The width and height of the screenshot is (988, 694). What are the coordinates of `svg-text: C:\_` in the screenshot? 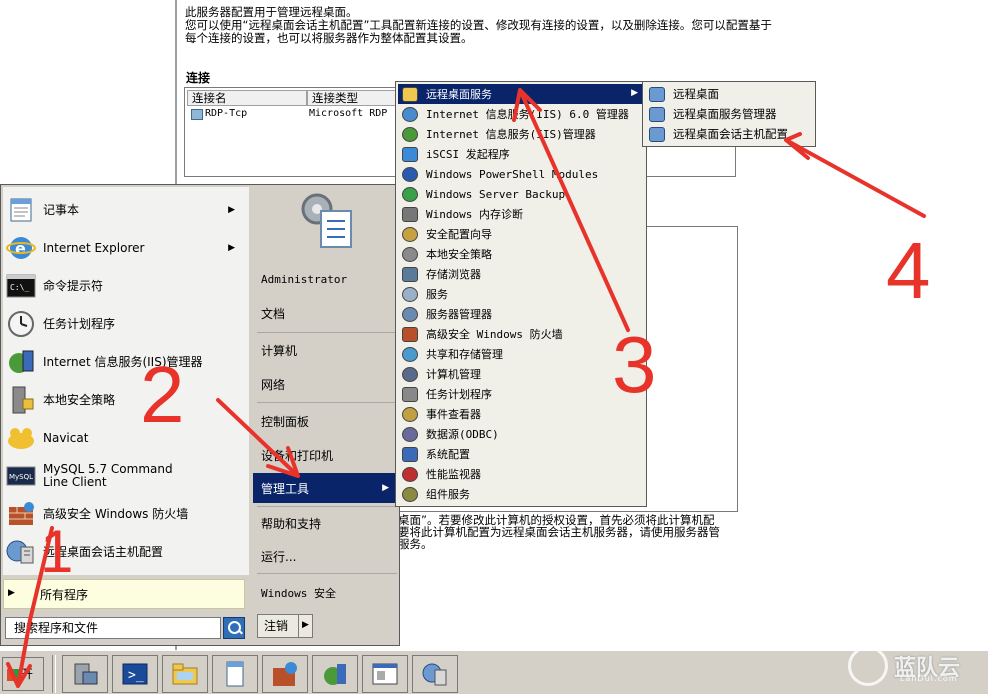 It's located at (19, 287).